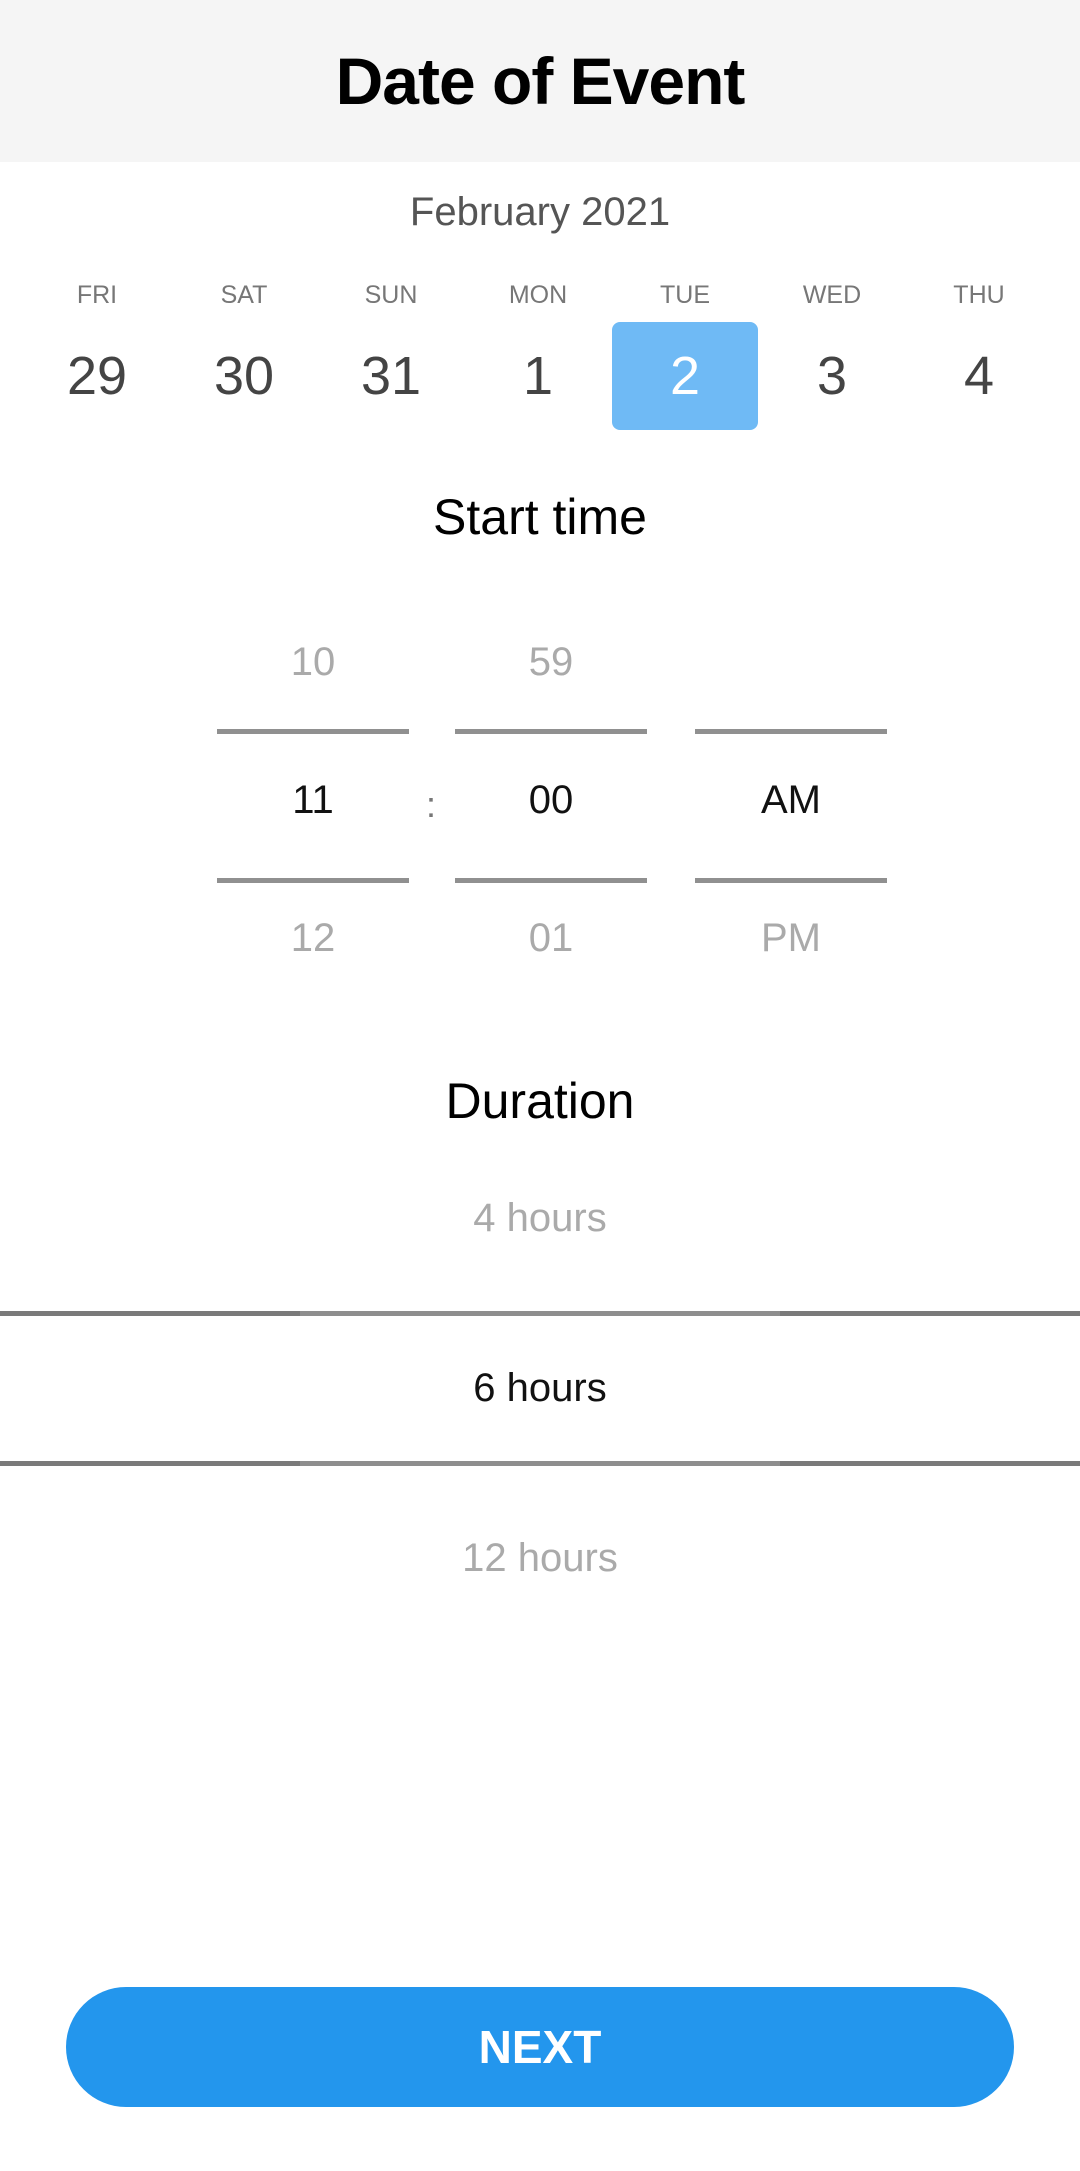  I want to click on day-sat-30: SAT 30, so click(244, 360).